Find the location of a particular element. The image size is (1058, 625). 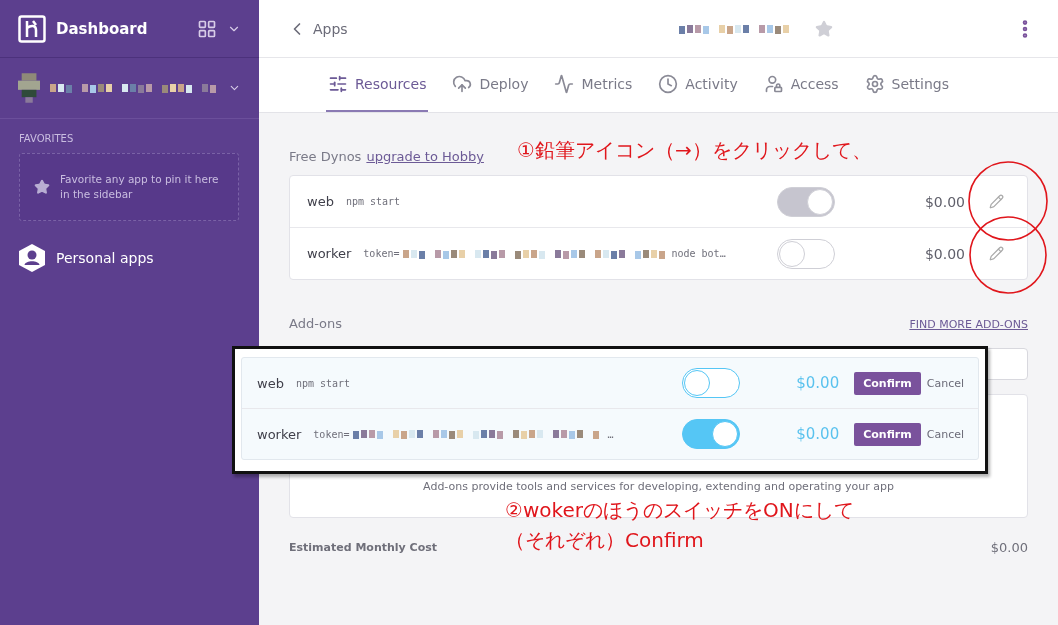

logo-icon is located at coordinates (32, 28).